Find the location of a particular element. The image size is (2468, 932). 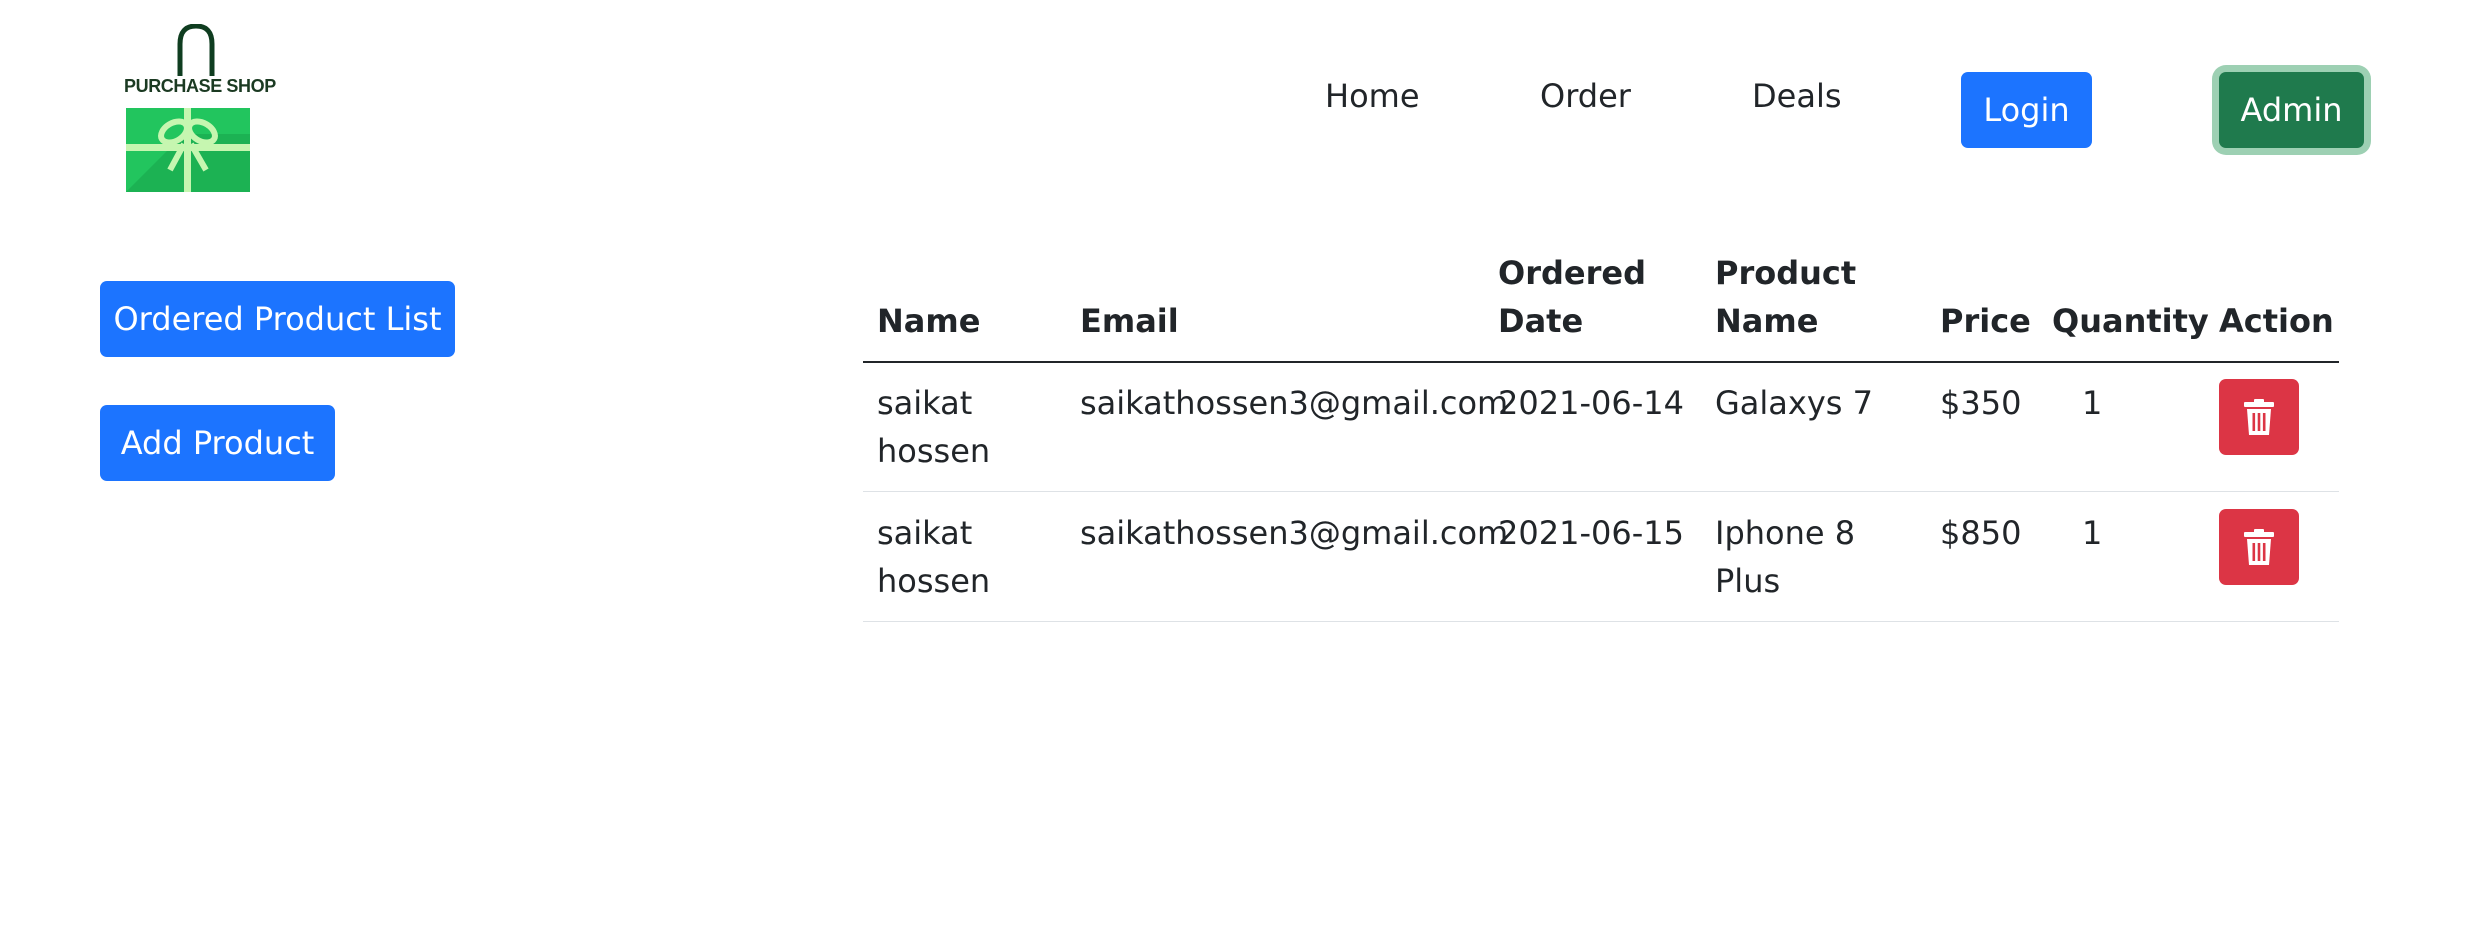

brand-logo: PURCHASE SHOP is located at coordinates (200, 109).